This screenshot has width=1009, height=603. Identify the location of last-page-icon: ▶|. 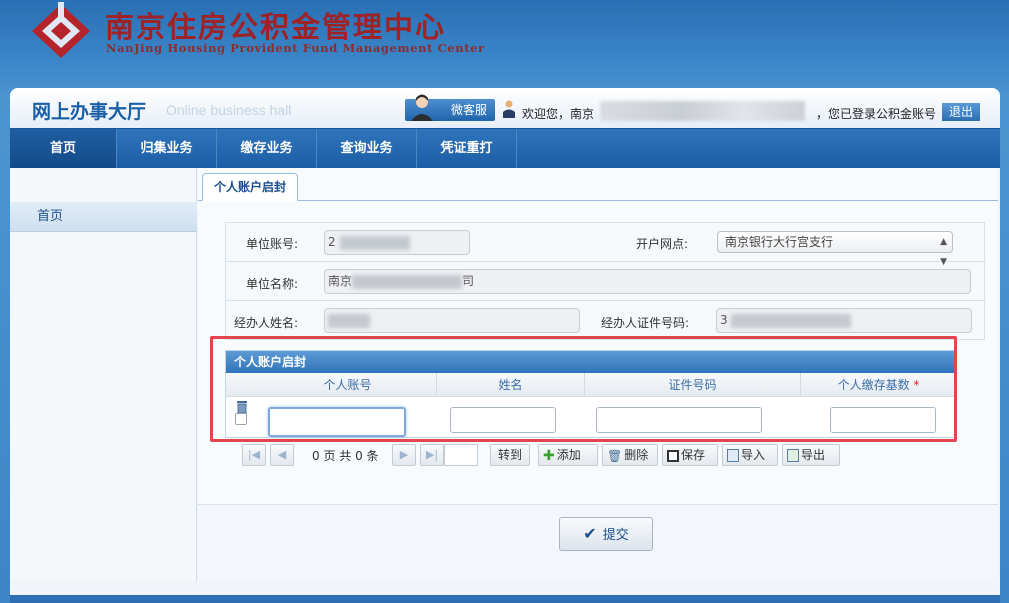
(432, 455).